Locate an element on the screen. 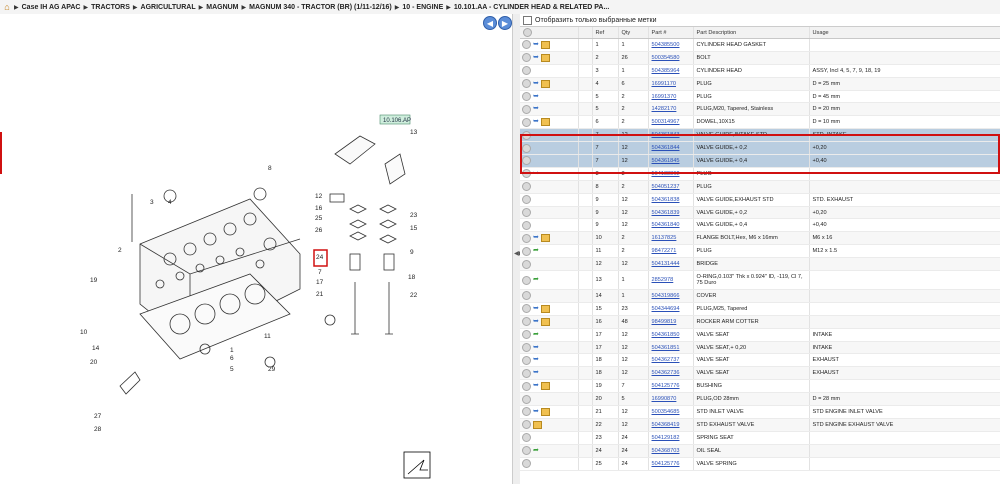 The height and width of the screenshot is (486, 1000). part-number-link: 504385500 is located at coordinates (666, 45).